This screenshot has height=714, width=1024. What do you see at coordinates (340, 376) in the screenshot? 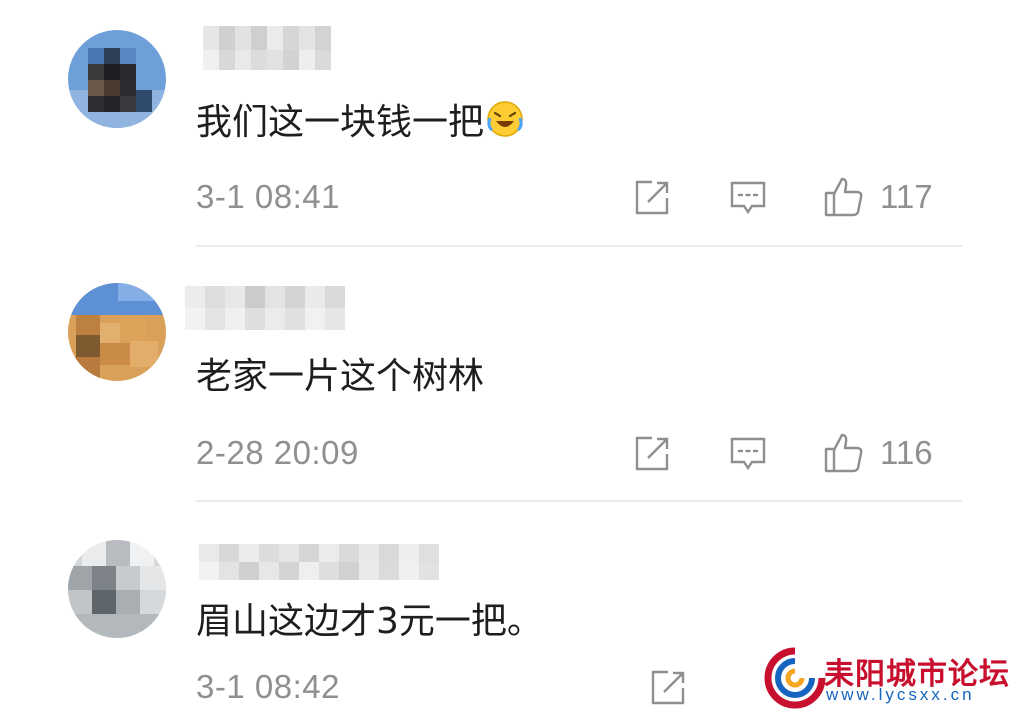
I see `comment-text: 老家一片这个树林` at bounding box center [340, 376].